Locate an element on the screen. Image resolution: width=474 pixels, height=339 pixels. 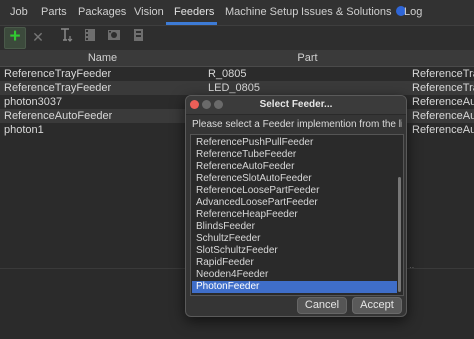
tab-log: Log is located at coordinates (413, 13).